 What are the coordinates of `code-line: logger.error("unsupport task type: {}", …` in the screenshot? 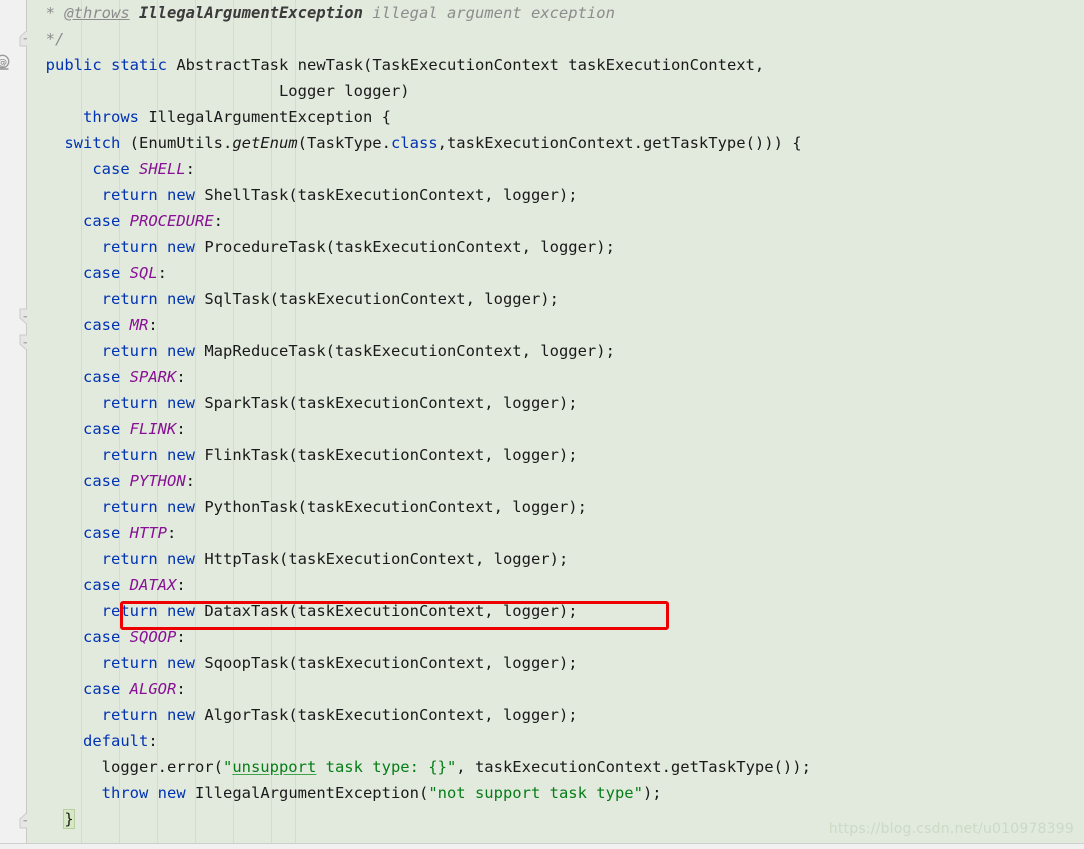 It's located at (555, 767).